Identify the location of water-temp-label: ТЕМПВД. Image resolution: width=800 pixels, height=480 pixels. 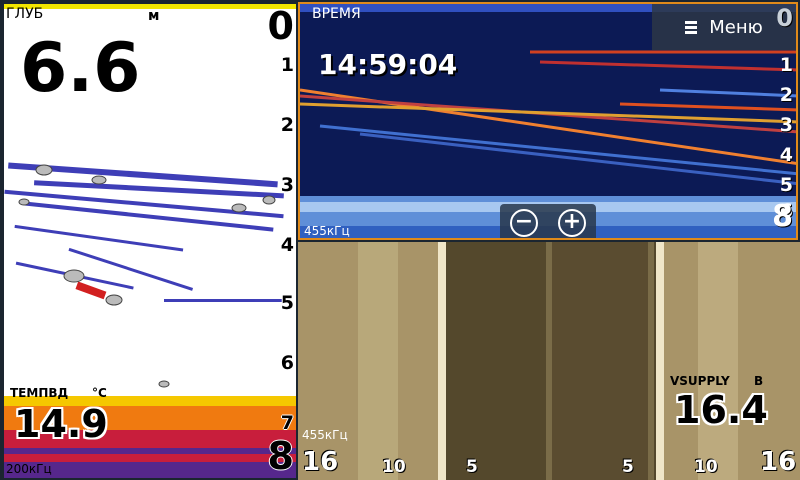
(39, 393).